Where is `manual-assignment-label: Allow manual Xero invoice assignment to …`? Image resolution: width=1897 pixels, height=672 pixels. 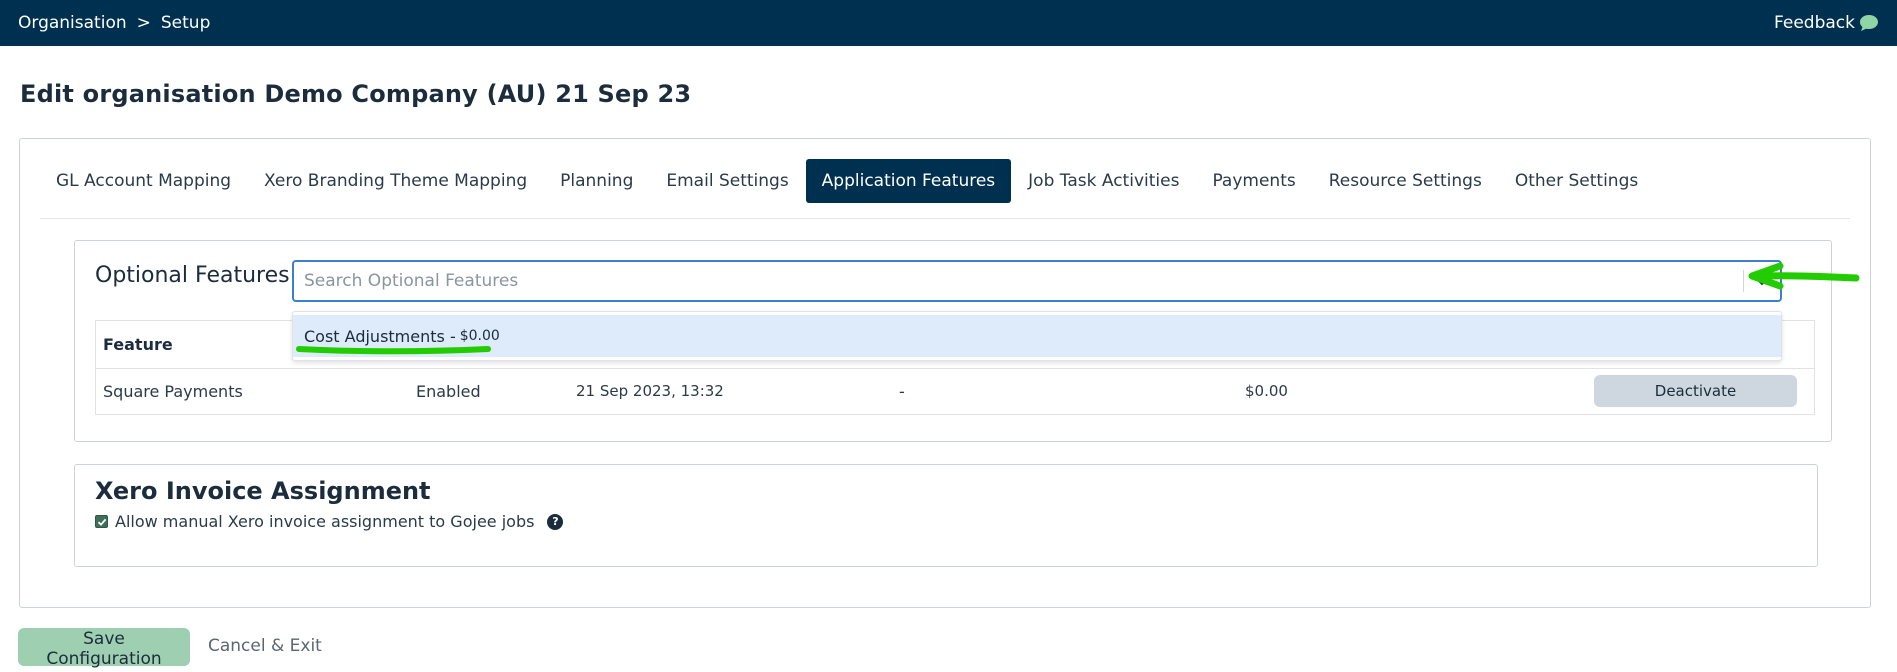 manual-assignment-label: Allow manual Xero invoice assignment to … is located at coordinates (325, 521).